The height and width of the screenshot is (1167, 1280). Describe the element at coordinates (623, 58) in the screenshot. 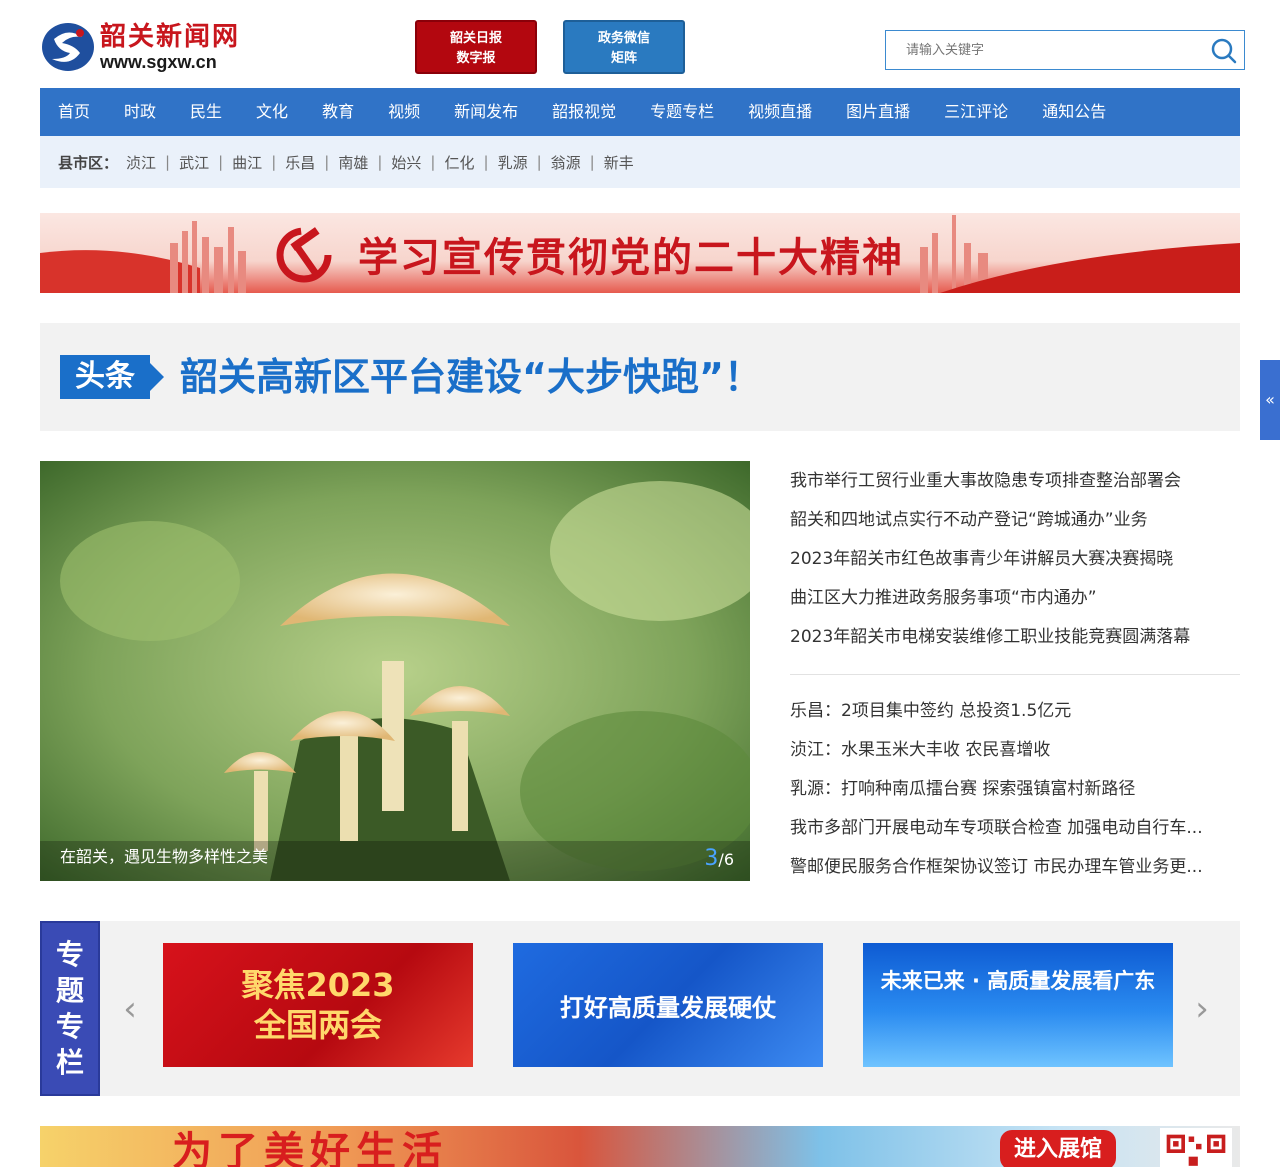

I see `gov-button-line2: 矩阵` at that location.